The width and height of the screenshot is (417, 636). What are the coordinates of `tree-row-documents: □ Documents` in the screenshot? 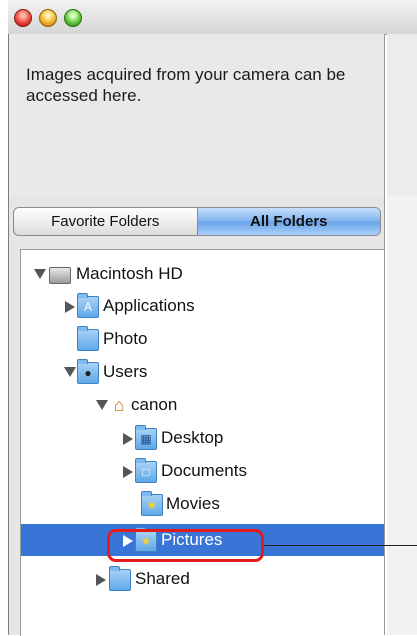 It's located at (203, 471).